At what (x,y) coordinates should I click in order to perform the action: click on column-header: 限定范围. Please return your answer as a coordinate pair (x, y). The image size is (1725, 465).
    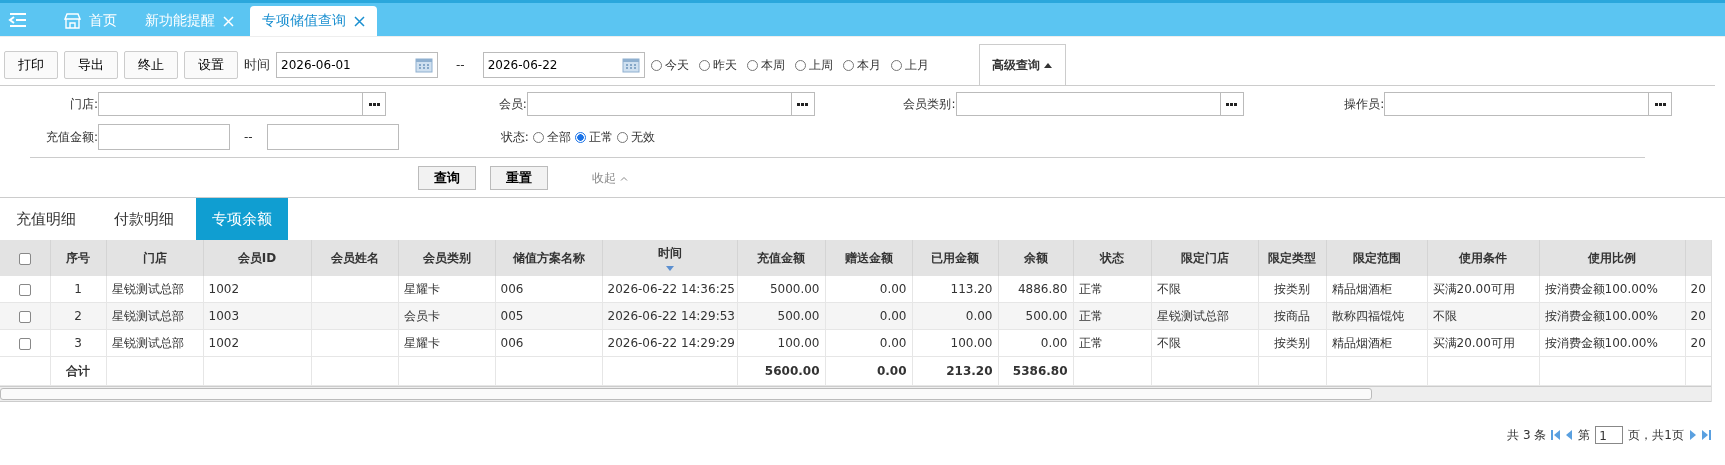
    Looking at the image, I should click on (1376, 258).